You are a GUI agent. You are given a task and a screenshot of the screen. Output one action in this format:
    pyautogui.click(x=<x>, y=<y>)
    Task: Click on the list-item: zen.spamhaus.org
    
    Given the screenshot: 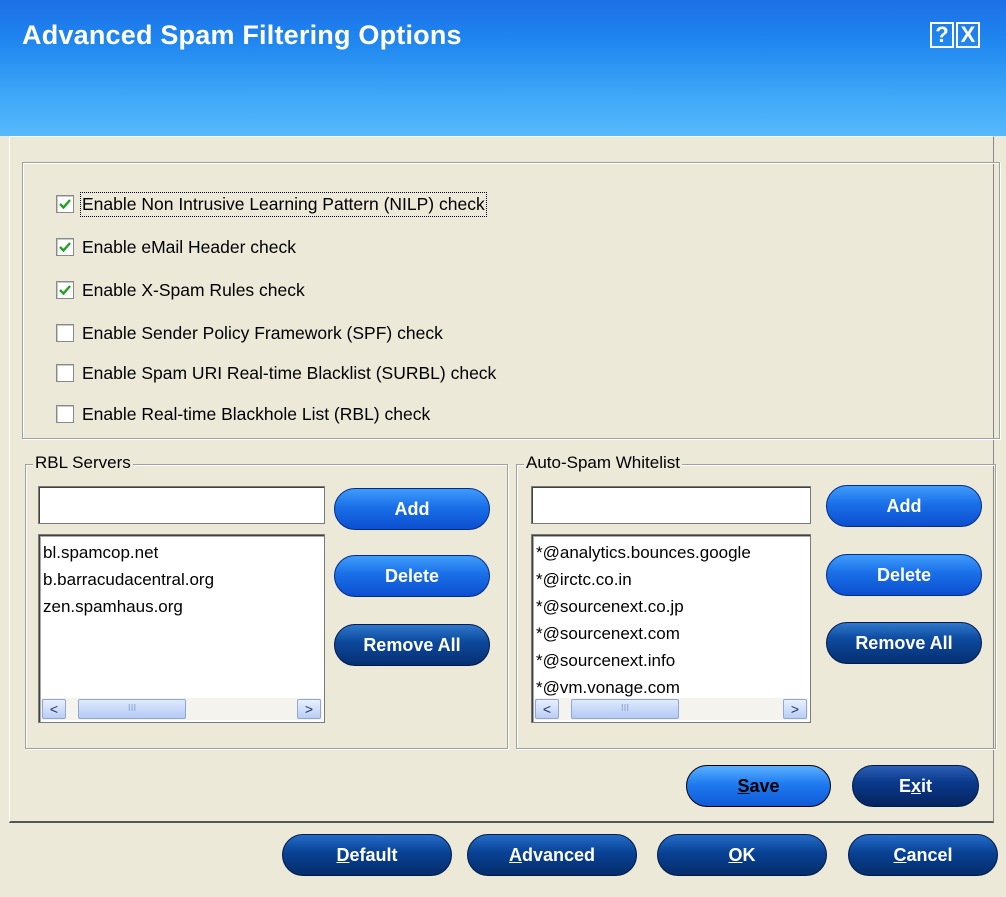 What is the action you would take?
    pyautogui.click(x=181, y=606)
    